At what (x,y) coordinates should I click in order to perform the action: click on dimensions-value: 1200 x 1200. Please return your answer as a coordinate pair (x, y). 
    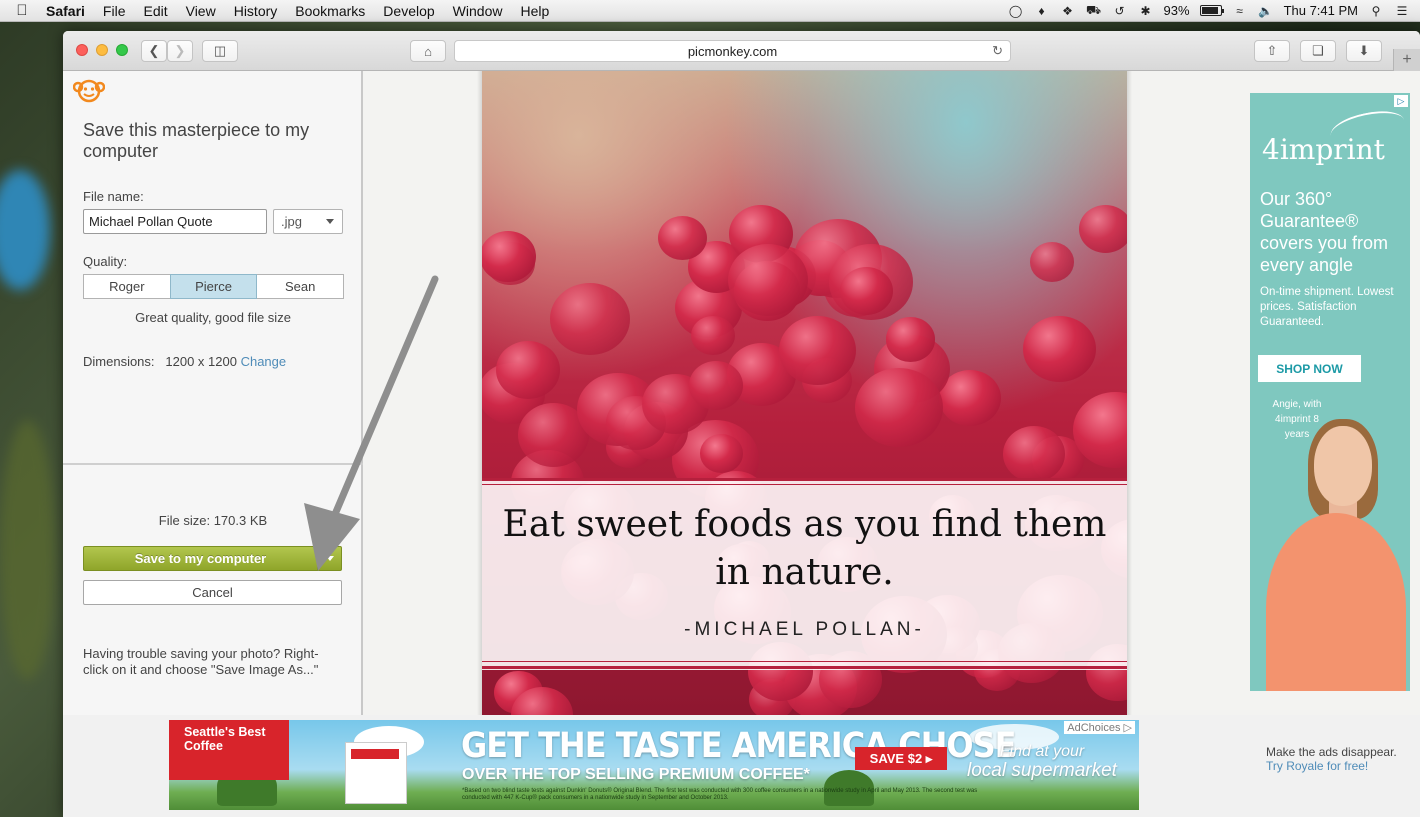
    Looking at the image, I should click on (201, 361).